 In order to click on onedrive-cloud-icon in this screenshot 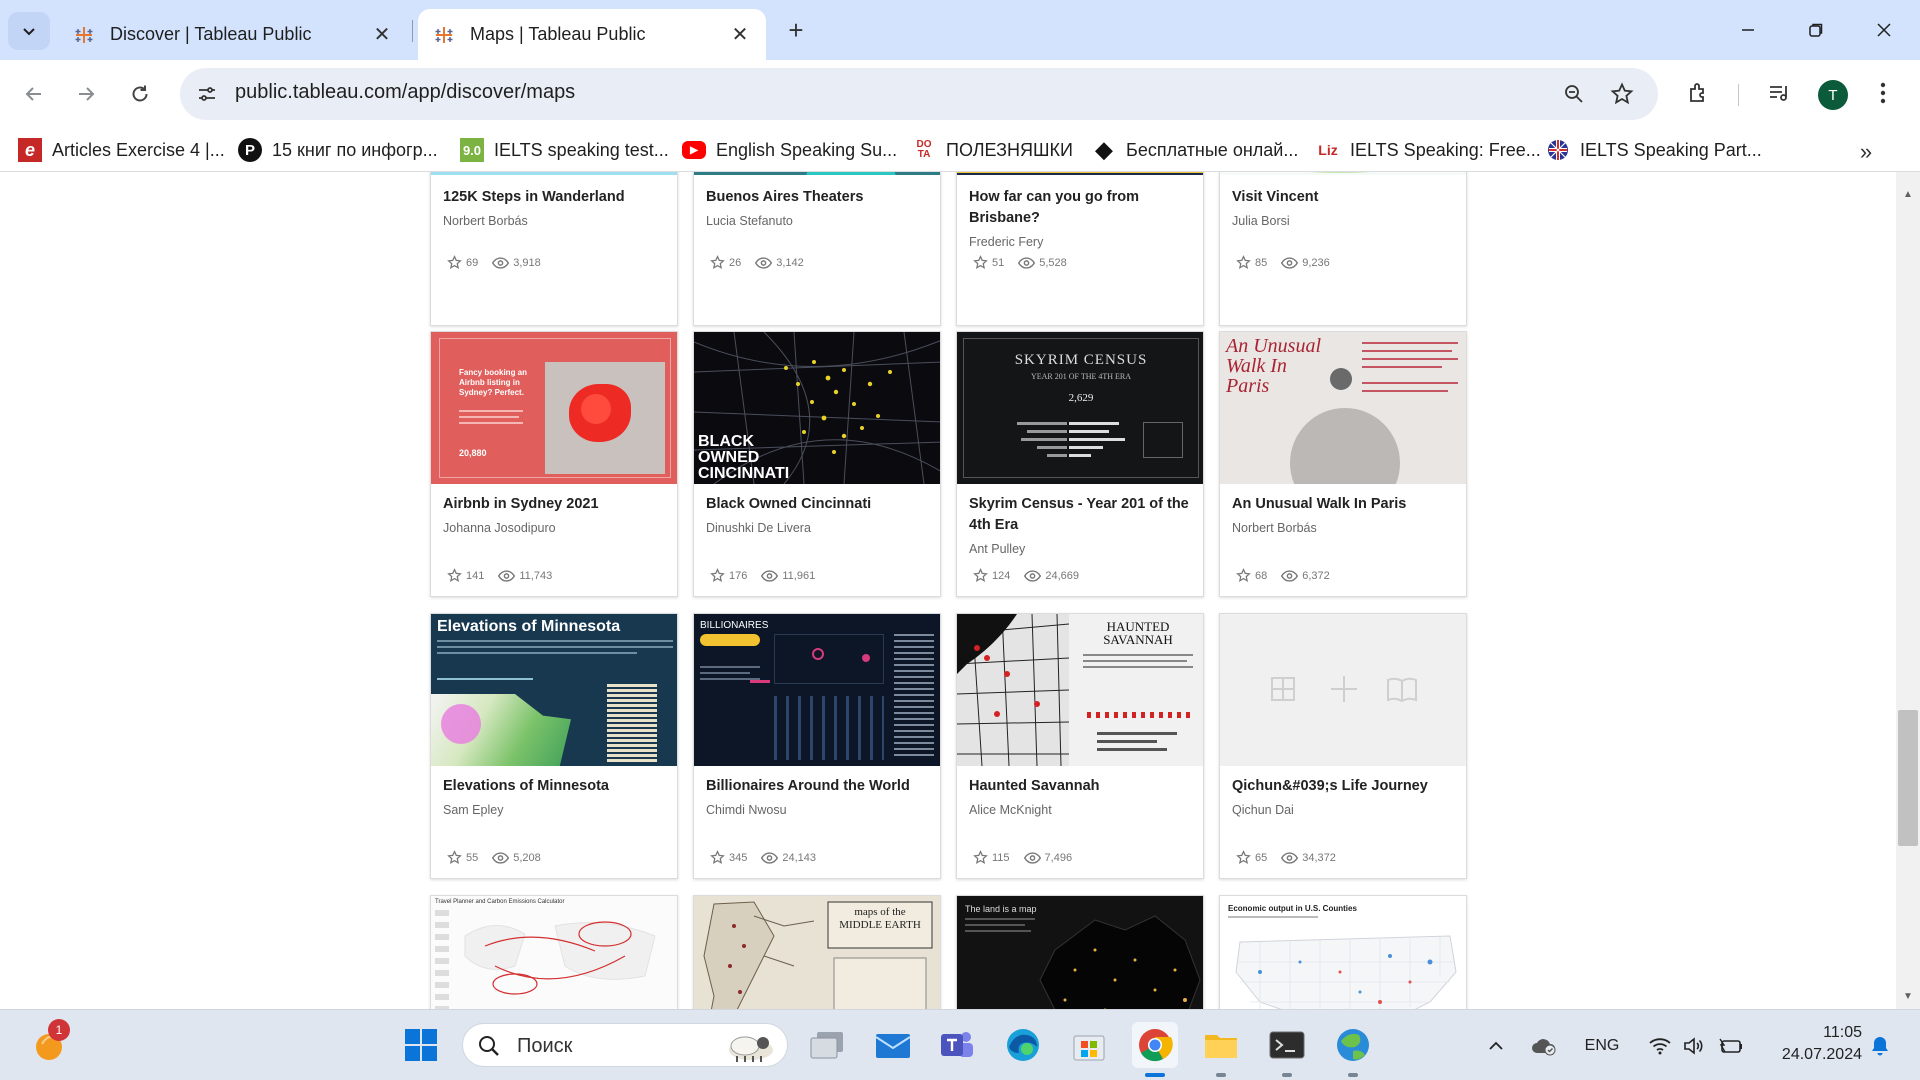, I will do `click(1544, 1046)`.